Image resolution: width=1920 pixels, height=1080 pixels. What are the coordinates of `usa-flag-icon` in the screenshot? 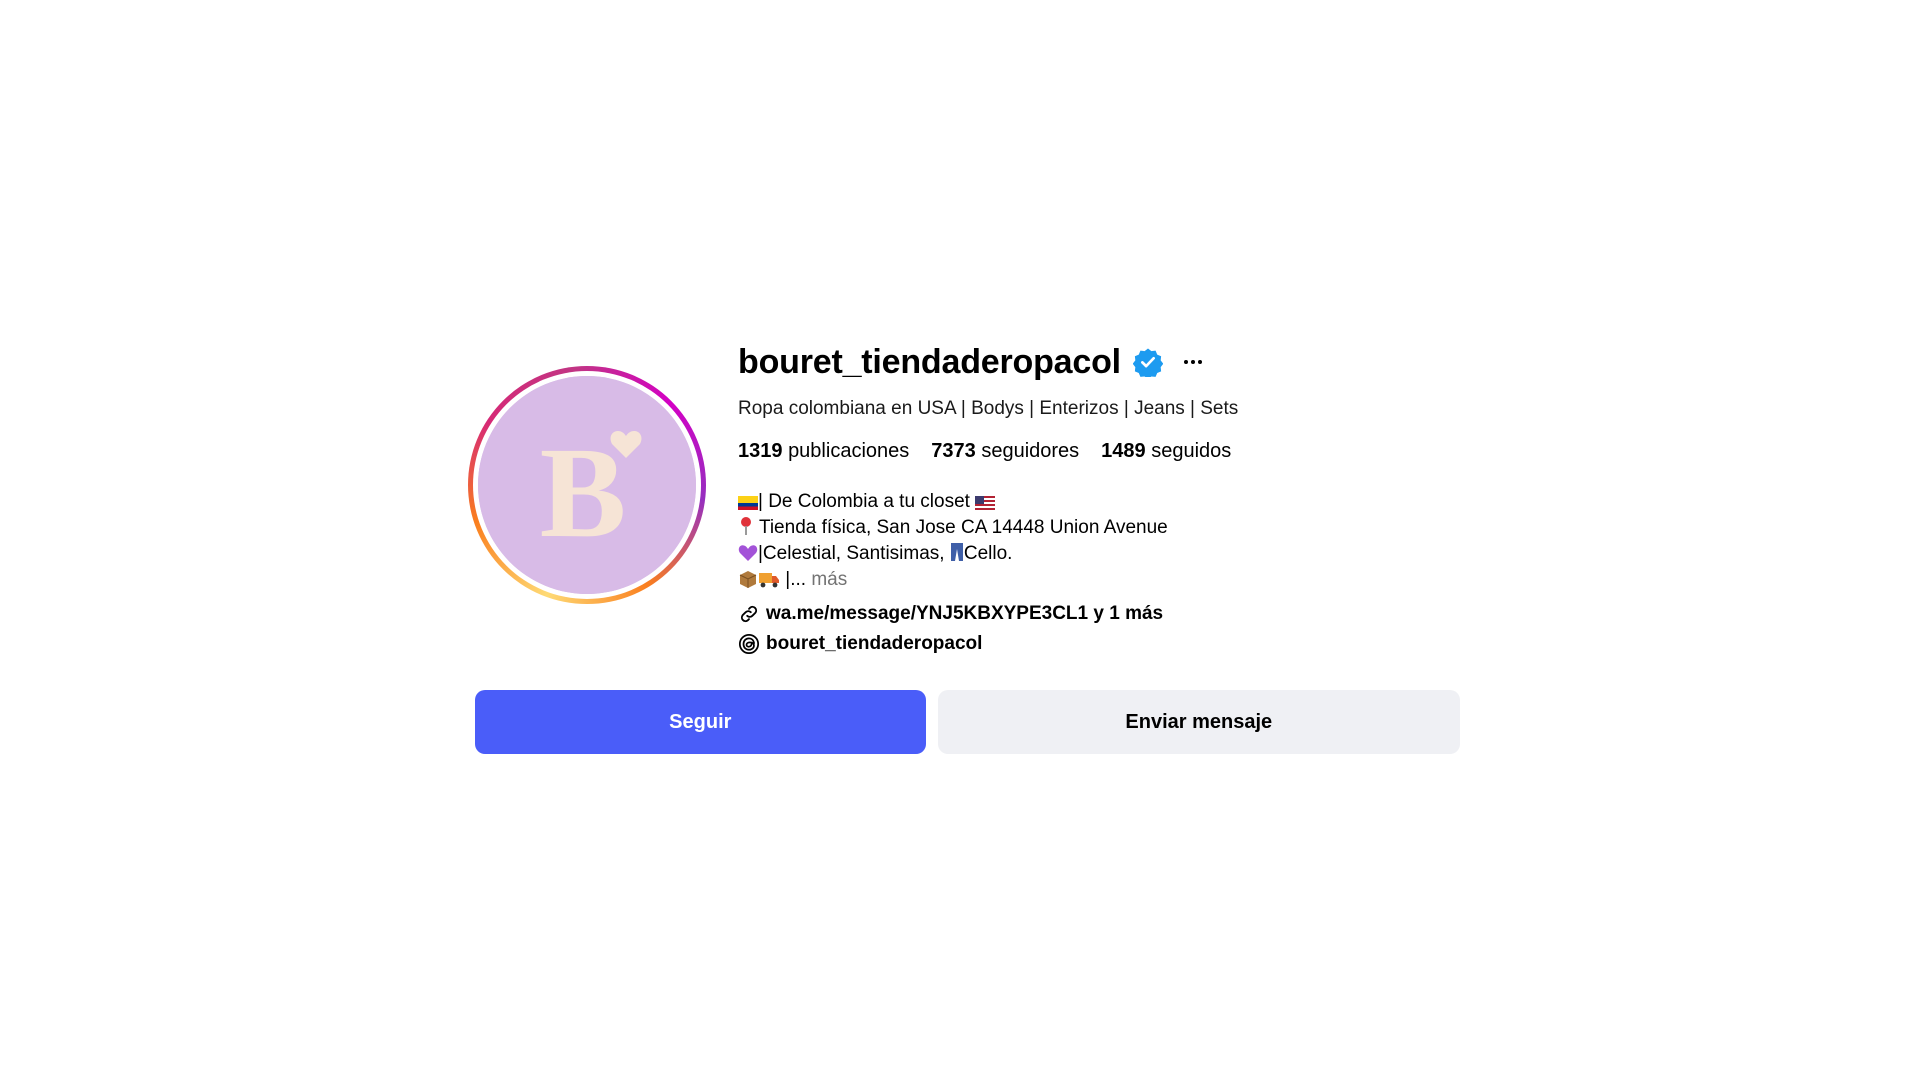 It's located at (985, 503).